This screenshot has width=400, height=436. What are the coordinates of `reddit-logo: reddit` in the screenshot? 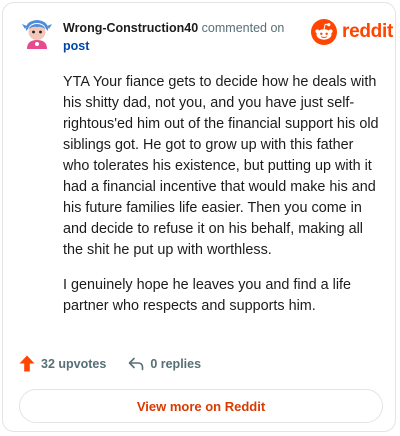 It's located at (352, 32).